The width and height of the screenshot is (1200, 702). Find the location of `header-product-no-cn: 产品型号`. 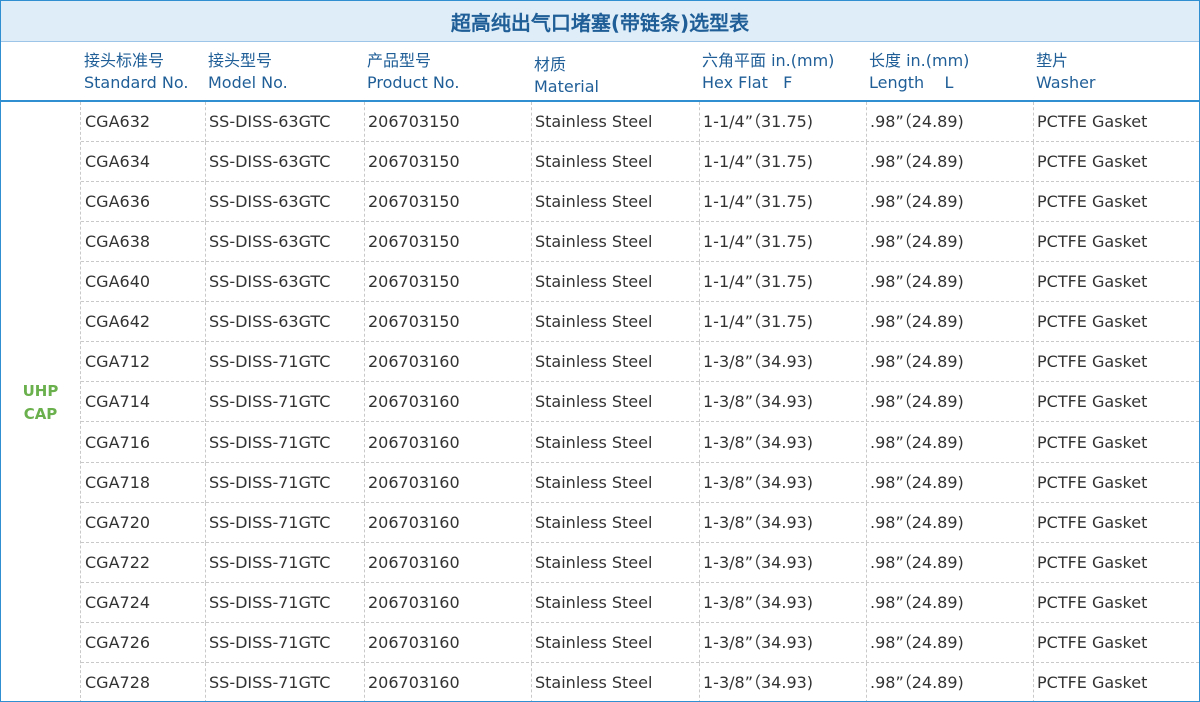

header-product-no-cn: 产品型号 is located at coordinates (399, 60).